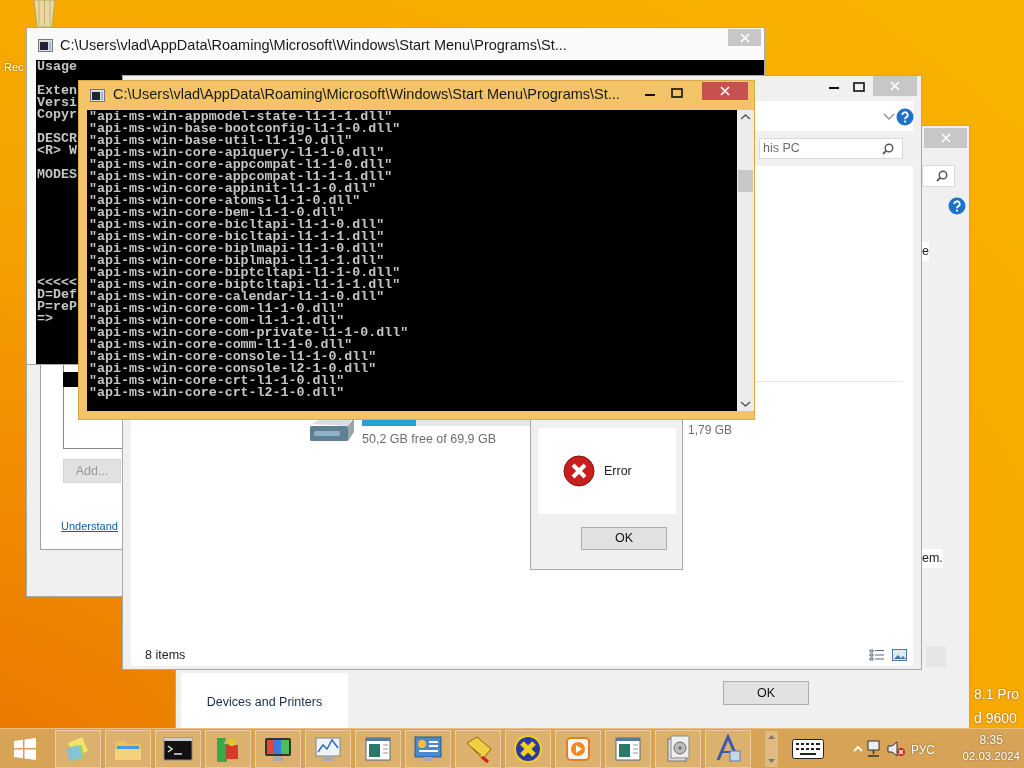 The image size is (1024, 768). What do you see at coordinates (771, 761) in the screenshot?
I see `scroll-down-icon` at bounding box center [771, 761].